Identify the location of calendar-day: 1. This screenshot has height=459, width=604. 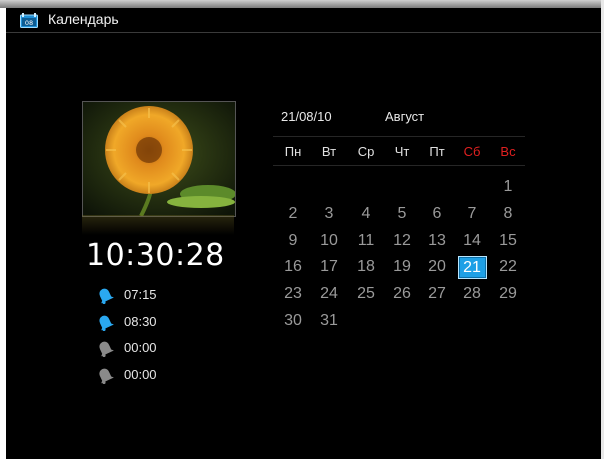
(508, 187).